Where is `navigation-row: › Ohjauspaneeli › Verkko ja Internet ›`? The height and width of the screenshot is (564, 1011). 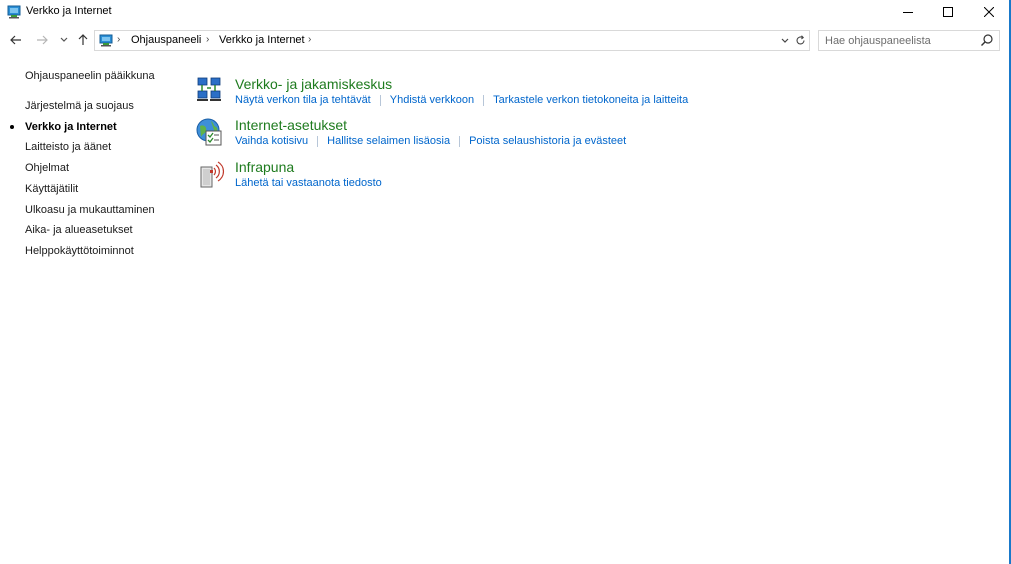
navigation-row: › Ohjauspaneeli › Verkko ja Internet › is located at coordinates (504, 41).